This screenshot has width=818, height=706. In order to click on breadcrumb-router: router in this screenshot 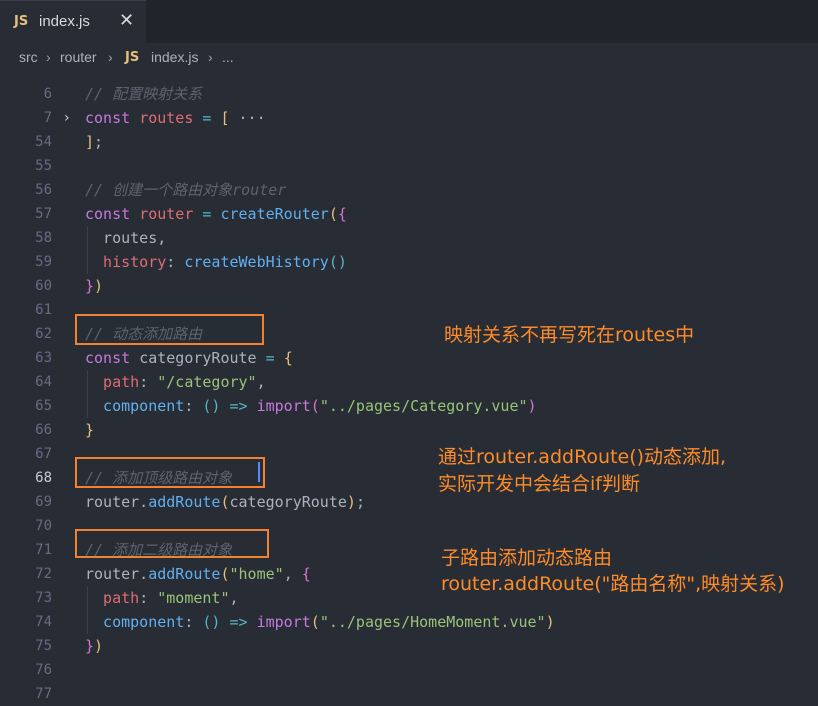, I will do `click(78, 57)`.